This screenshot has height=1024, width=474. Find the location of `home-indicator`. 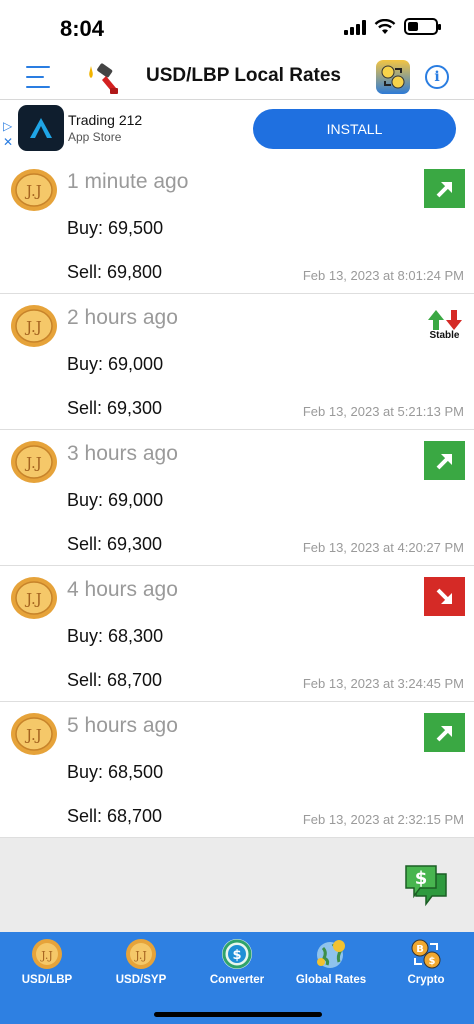

home-indicator is located at coordinates (238, 1014).